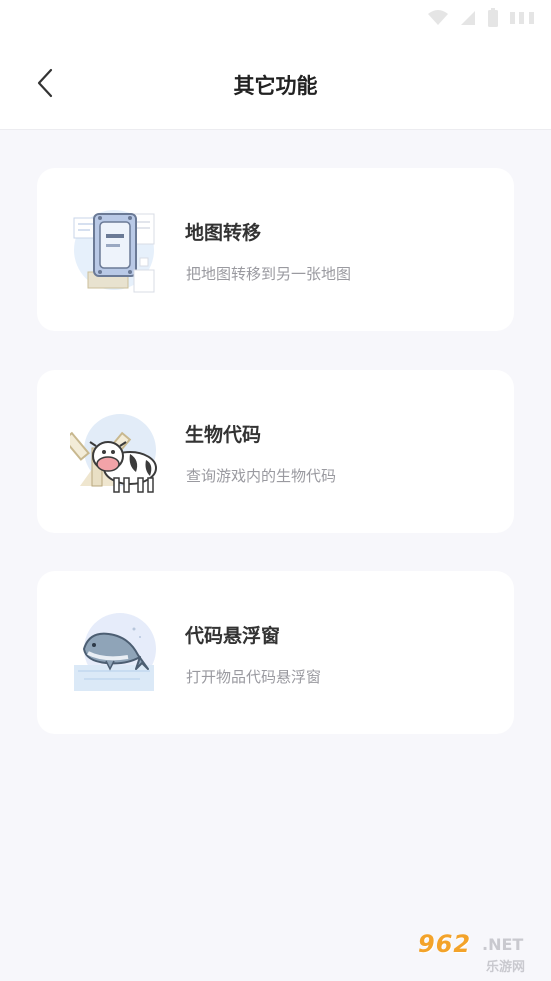 This screenshot has height=981, width=551. What do you see at coordinates (261, 476) in the screenshot?
I see `card-description: 查询游戏内的生物代码` at bounding box center [261, 476].